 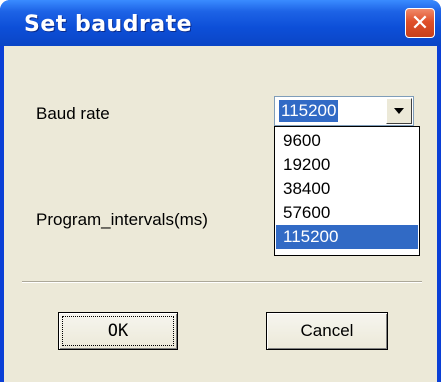 I want to click on cancel-button: Cancel, so click(x=327, y=331).